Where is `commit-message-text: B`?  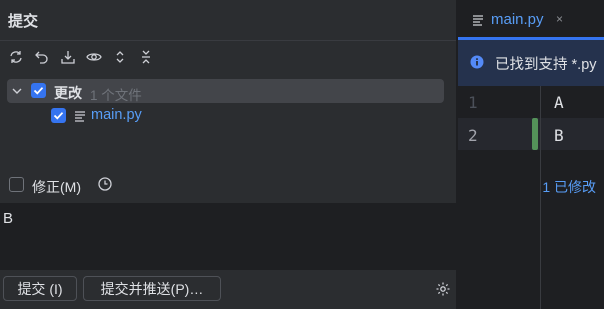
commit-message-text: B is located at coordinates (8, 218).